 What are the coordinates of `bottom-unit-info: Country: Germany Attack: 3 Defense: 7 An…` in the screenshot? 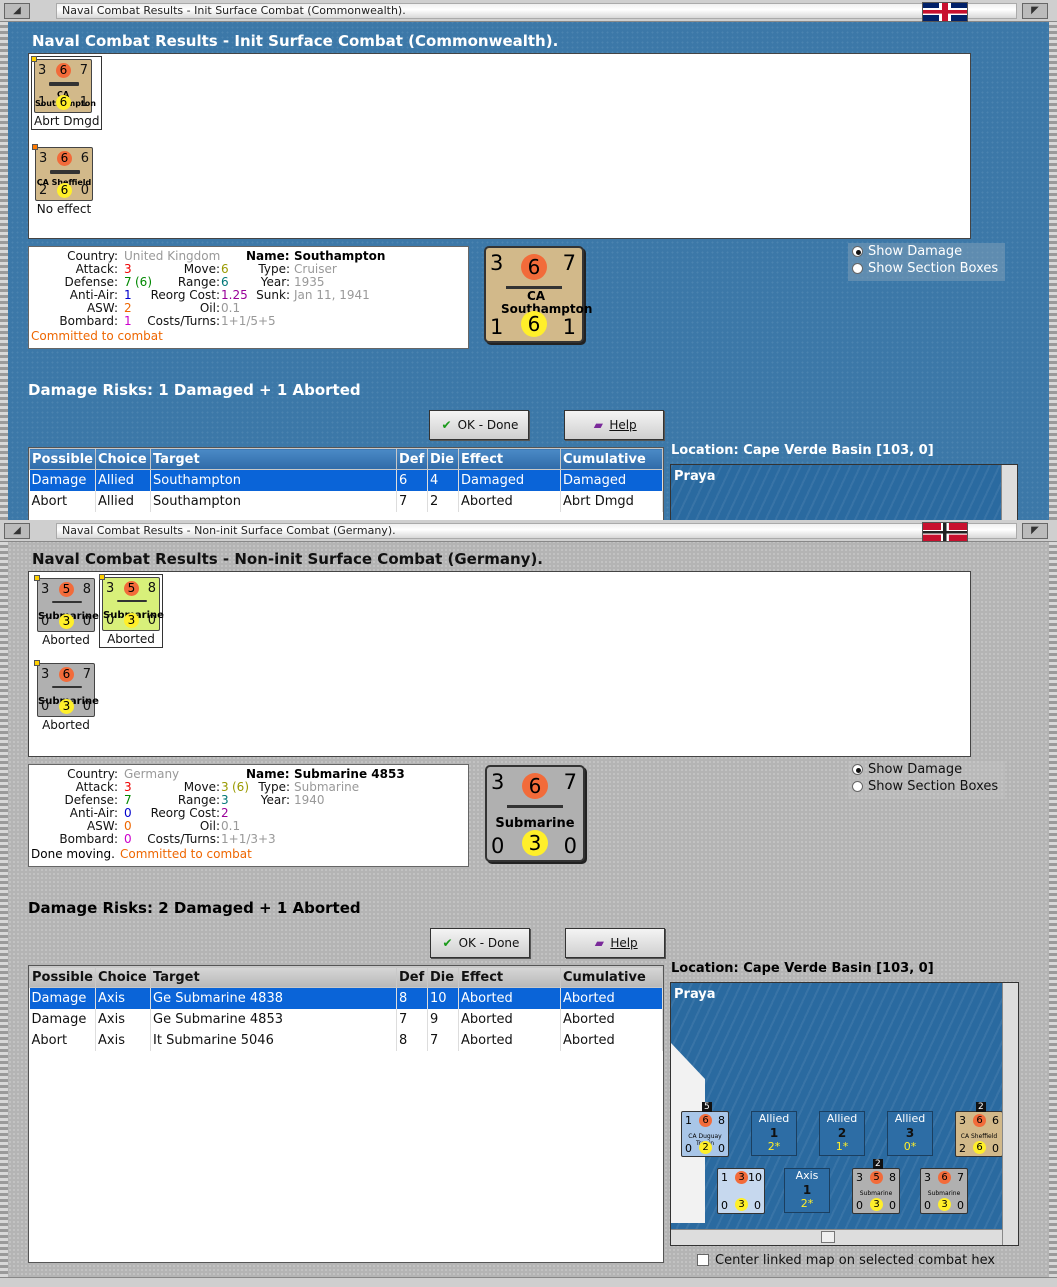 It's located at (248, 815).